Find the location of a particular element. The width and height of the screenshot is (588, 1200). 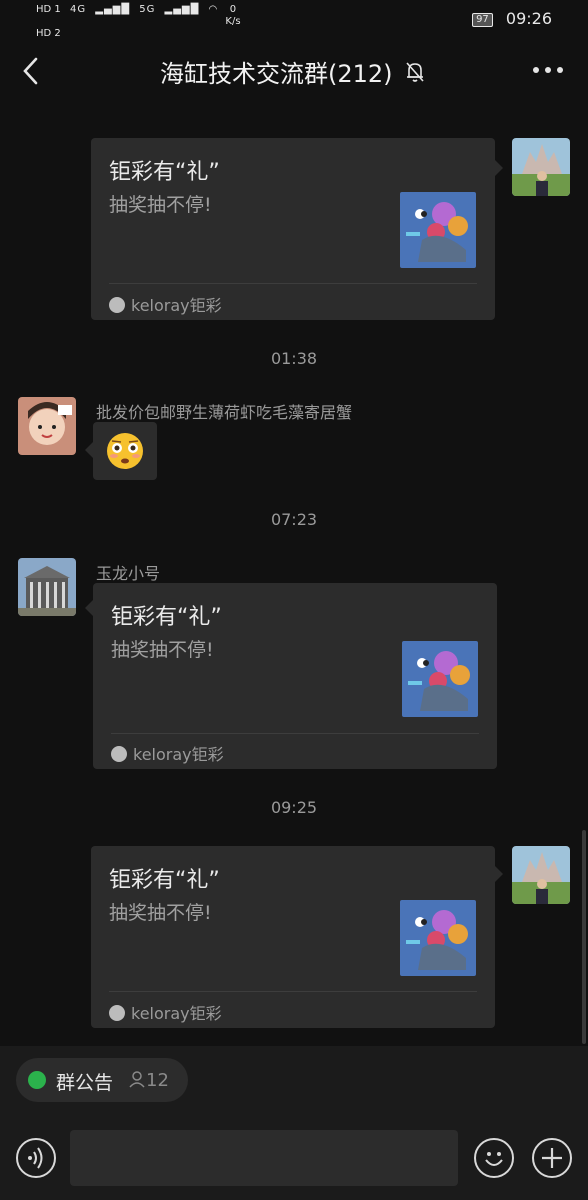

flushed-face-icon is located at coordinates (125, 451).